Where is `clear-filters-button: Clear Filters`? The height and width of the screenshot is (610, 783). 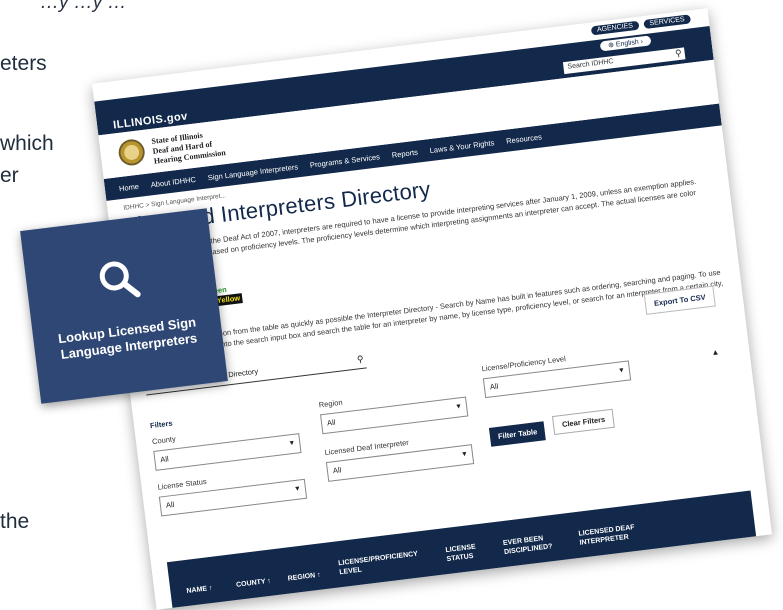 clear-filters-button: Clear Filters is located at coordinates (583, 422).